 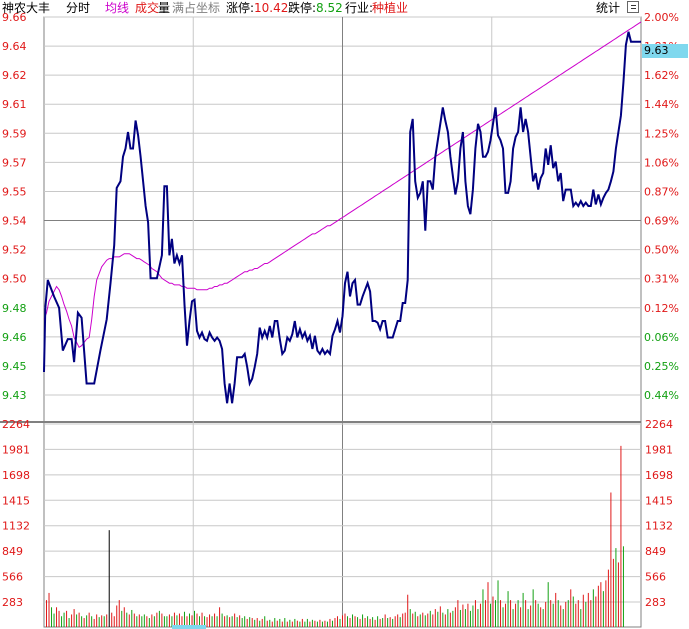 I want to click on percent-tick-label: 0.87%, so click(x=661, y=191).